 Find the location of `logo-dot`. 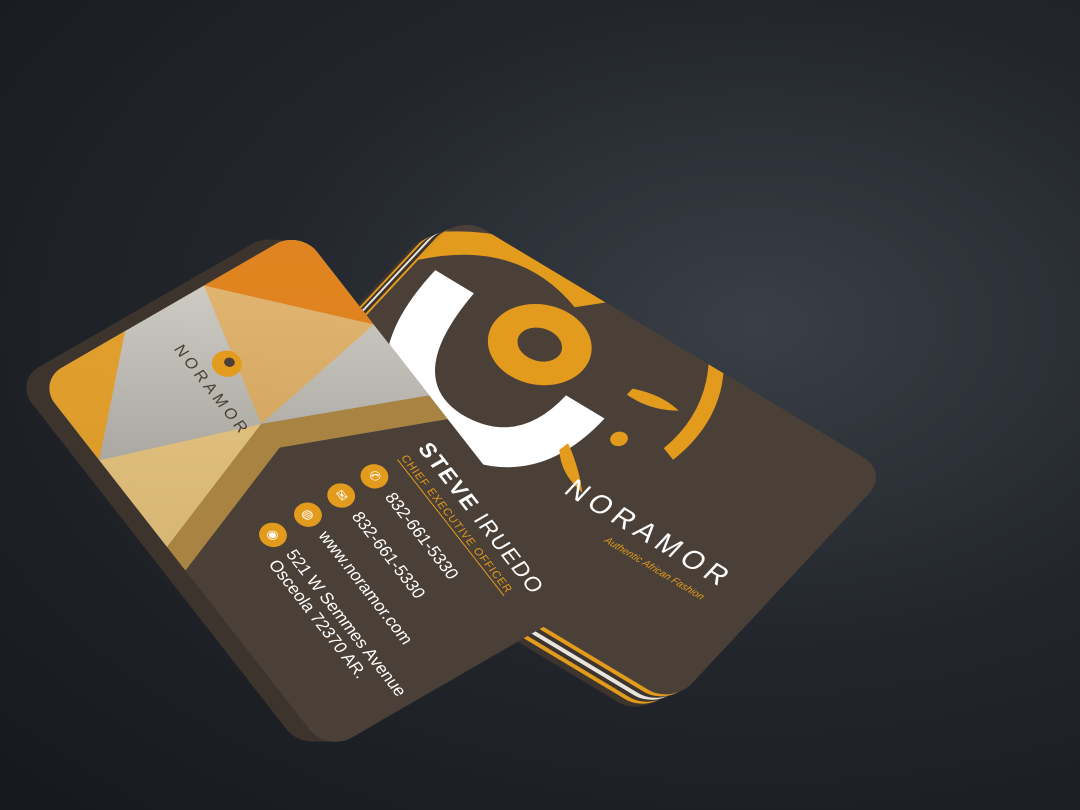

logo-dot is located at coordinates (619, 439).